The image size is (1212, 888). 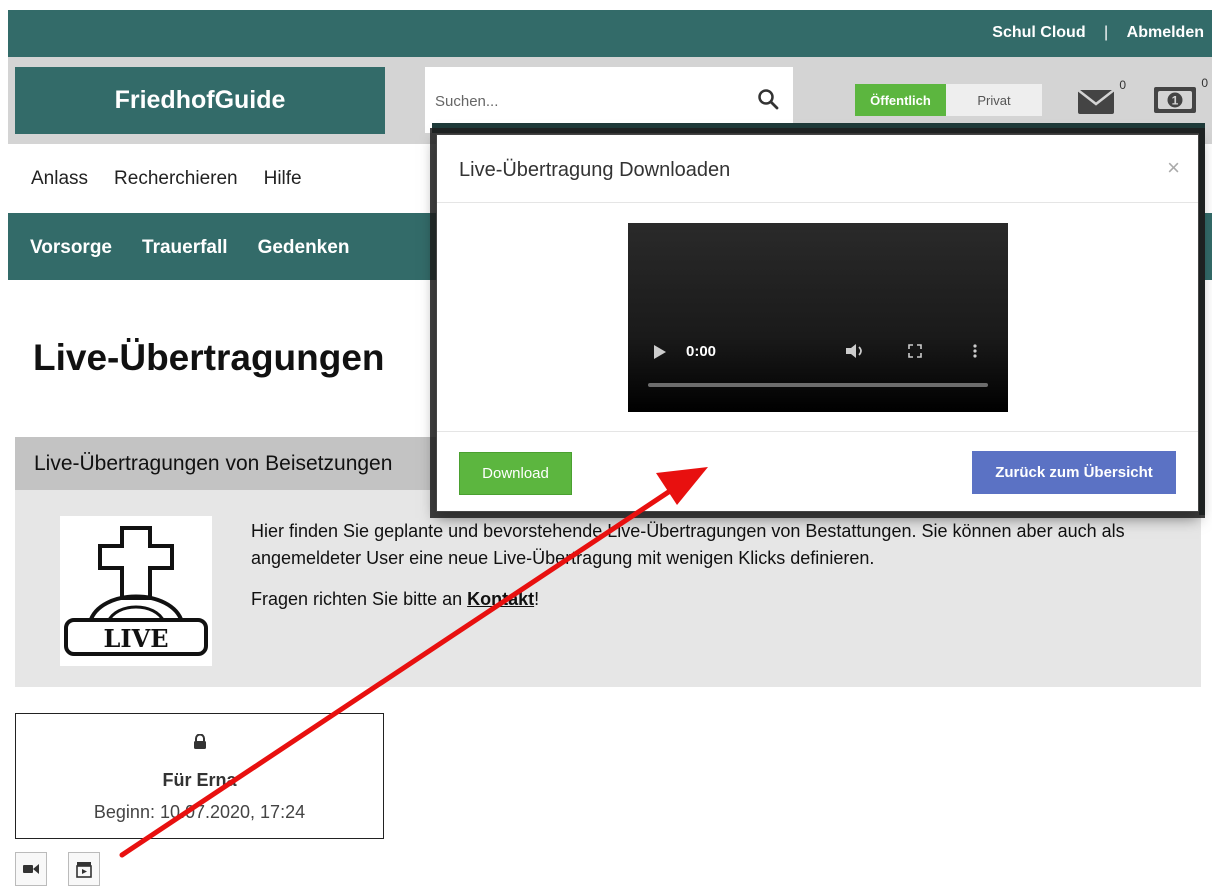 What do you see at coordinates (304, 248) in the screenshot?
I see `subnav-item-gedenken: Gedenken` at bounding box center [304, 248].